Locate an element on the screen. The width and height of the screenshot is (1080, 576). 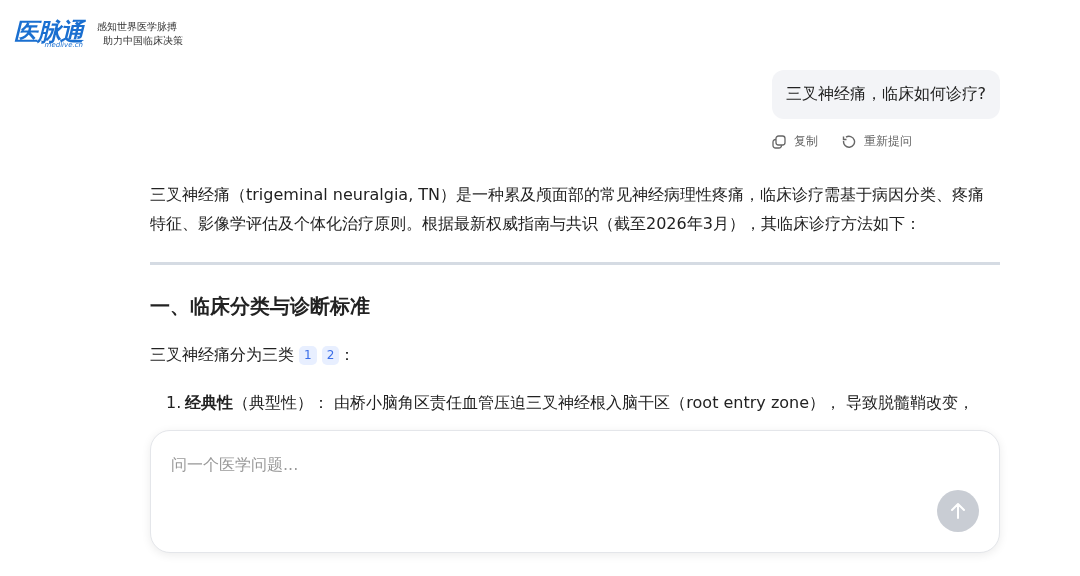
retry-button: 重新提问 is located at coordinates (877, 141).